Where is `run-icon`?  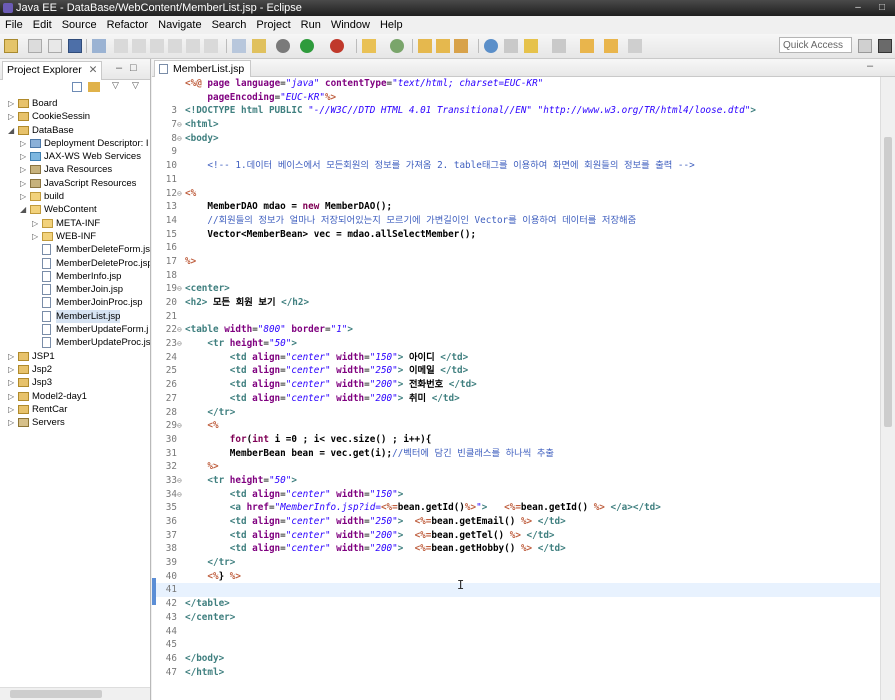
run-icon is located at coordinates (307, 46).